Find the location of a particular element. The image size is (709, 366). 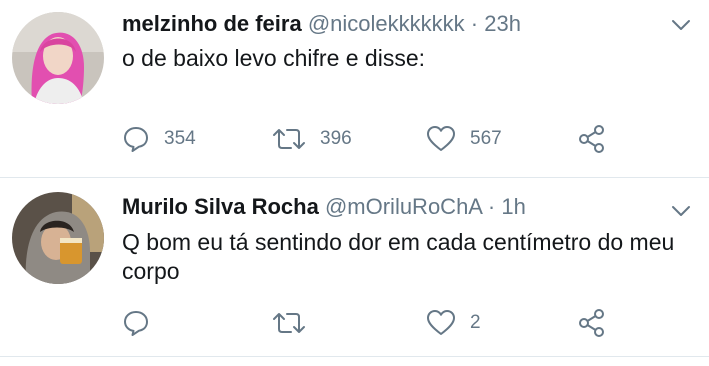

divider is located at coordinates (354, 356).